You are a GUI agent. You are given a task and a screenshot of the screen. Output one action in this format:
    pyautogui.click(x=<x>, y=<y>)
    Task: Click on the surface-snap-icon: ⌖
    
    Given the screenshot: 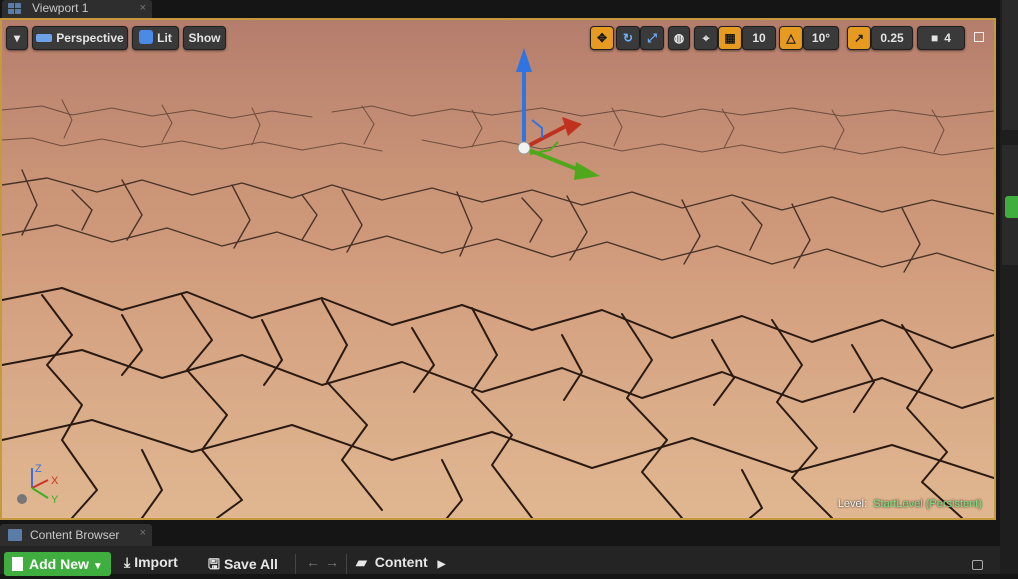 What is the action you would take?
    pyautogui.click(x=706, y=38)
    